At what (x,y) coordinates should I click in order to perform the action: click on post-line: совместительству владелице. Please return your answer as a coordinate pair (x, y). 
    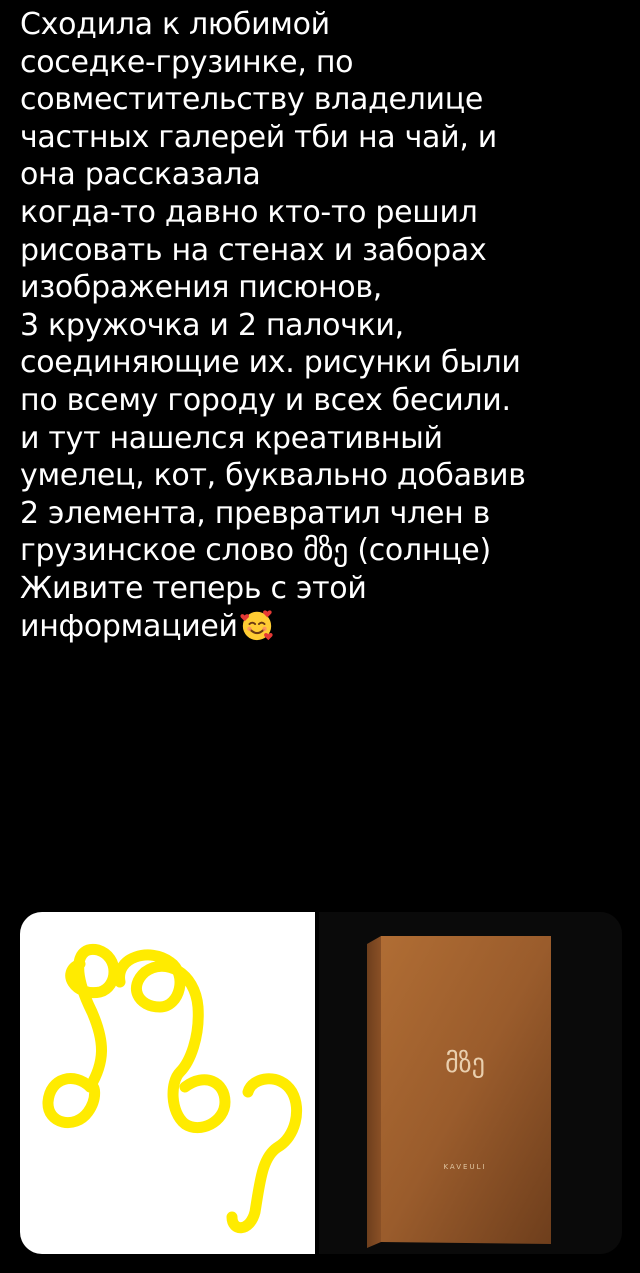
    Looking at the image, I should click on (252, 100).